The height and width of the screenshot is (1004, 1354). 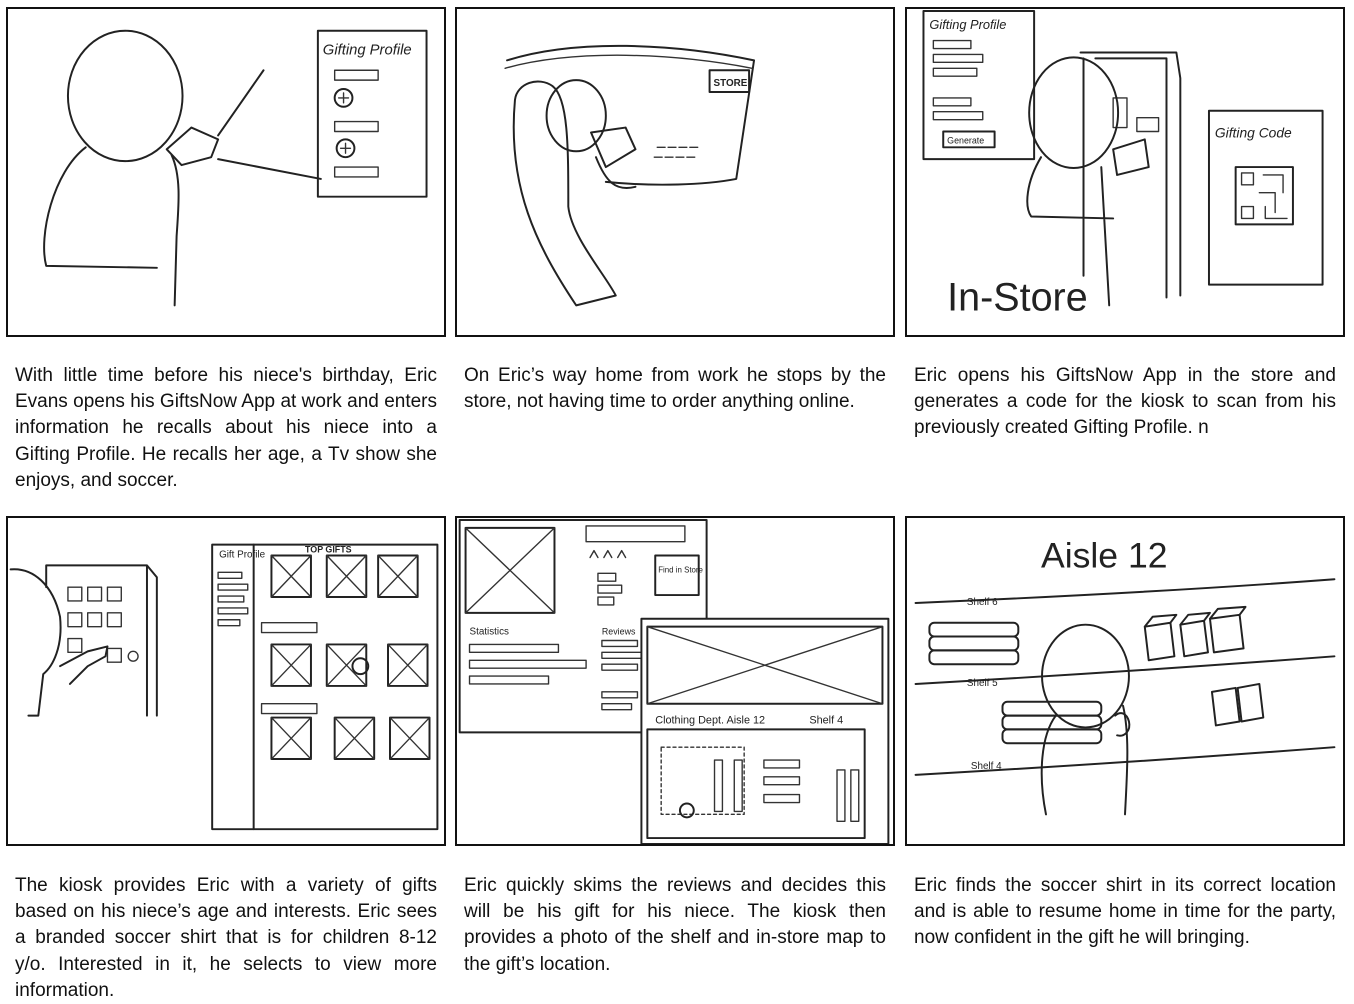 I want to click on label-reviews: Reviews, so click(x=619, y=632).